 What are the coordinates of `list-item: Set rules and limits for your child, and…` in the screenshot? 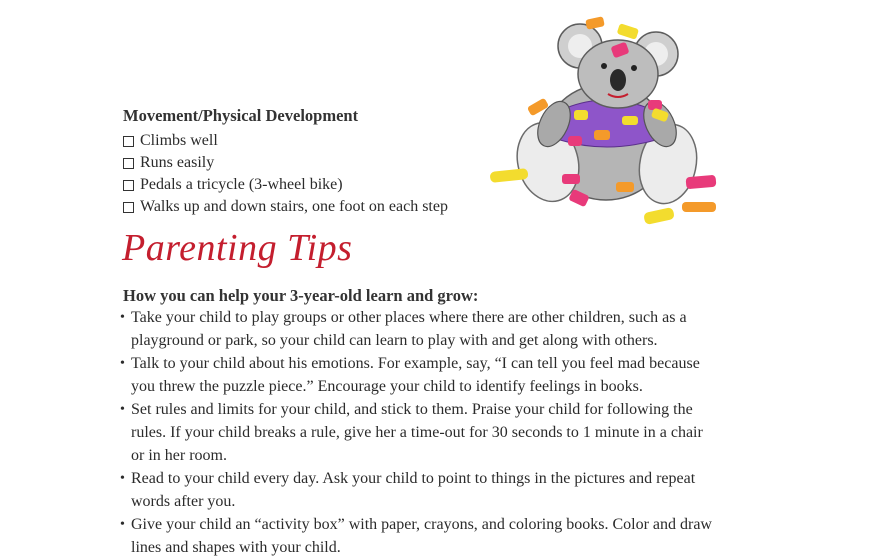 It's located at (420, 432).